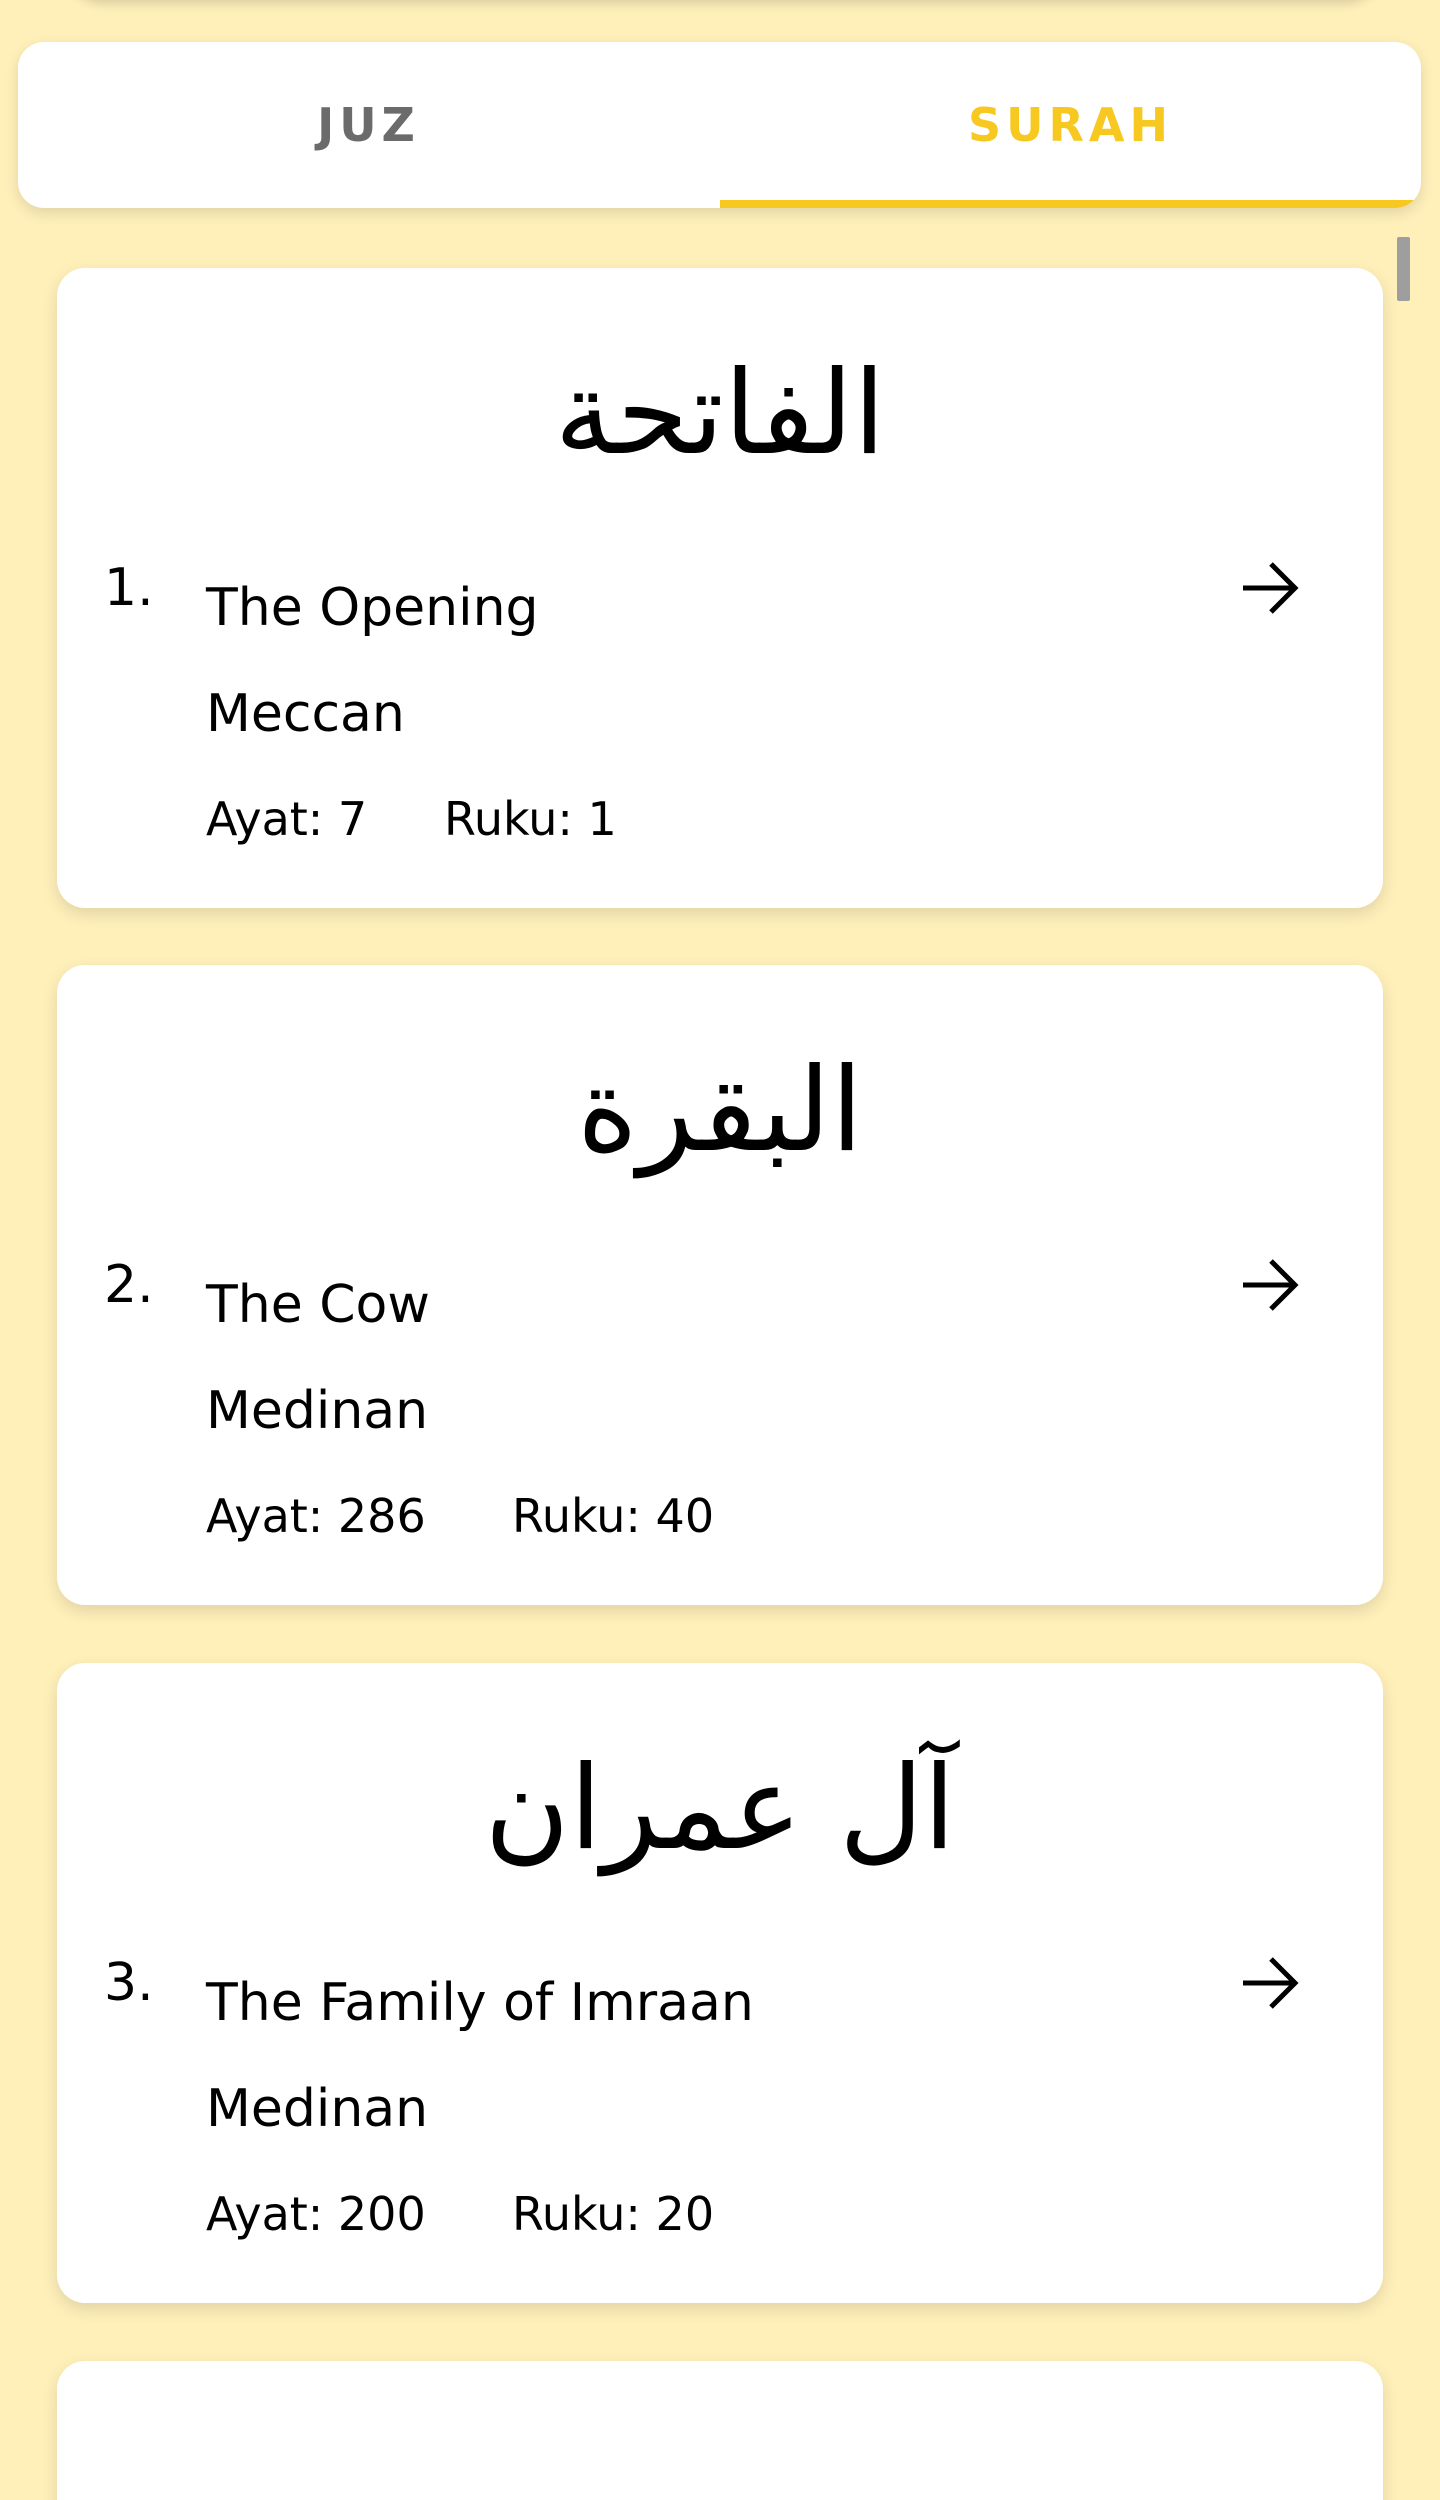 The image size is (1440, 2500). I want to click on tab-bar: JUZ SURAH, so click(719, 125).